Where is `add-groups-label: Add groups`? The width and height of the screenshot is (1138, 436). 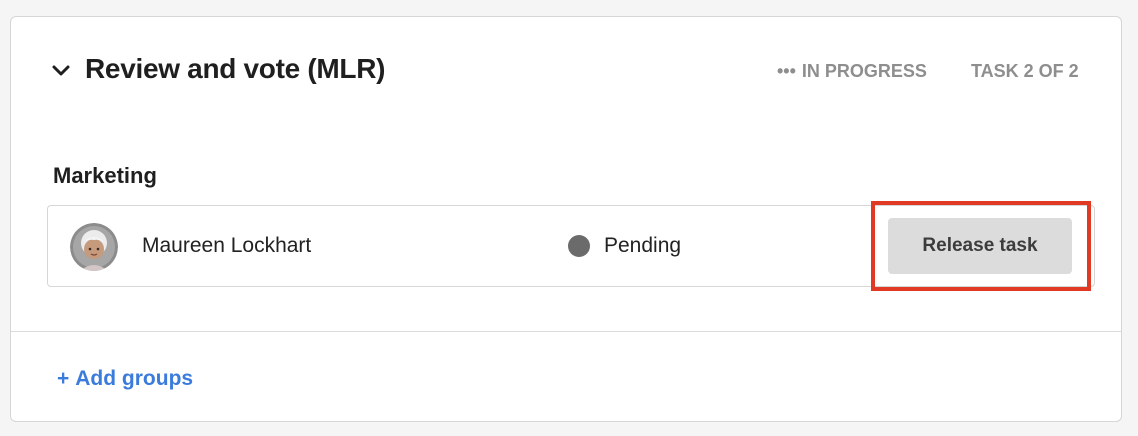 add-groups-label: Add groups is located at coordinates (134, 378).